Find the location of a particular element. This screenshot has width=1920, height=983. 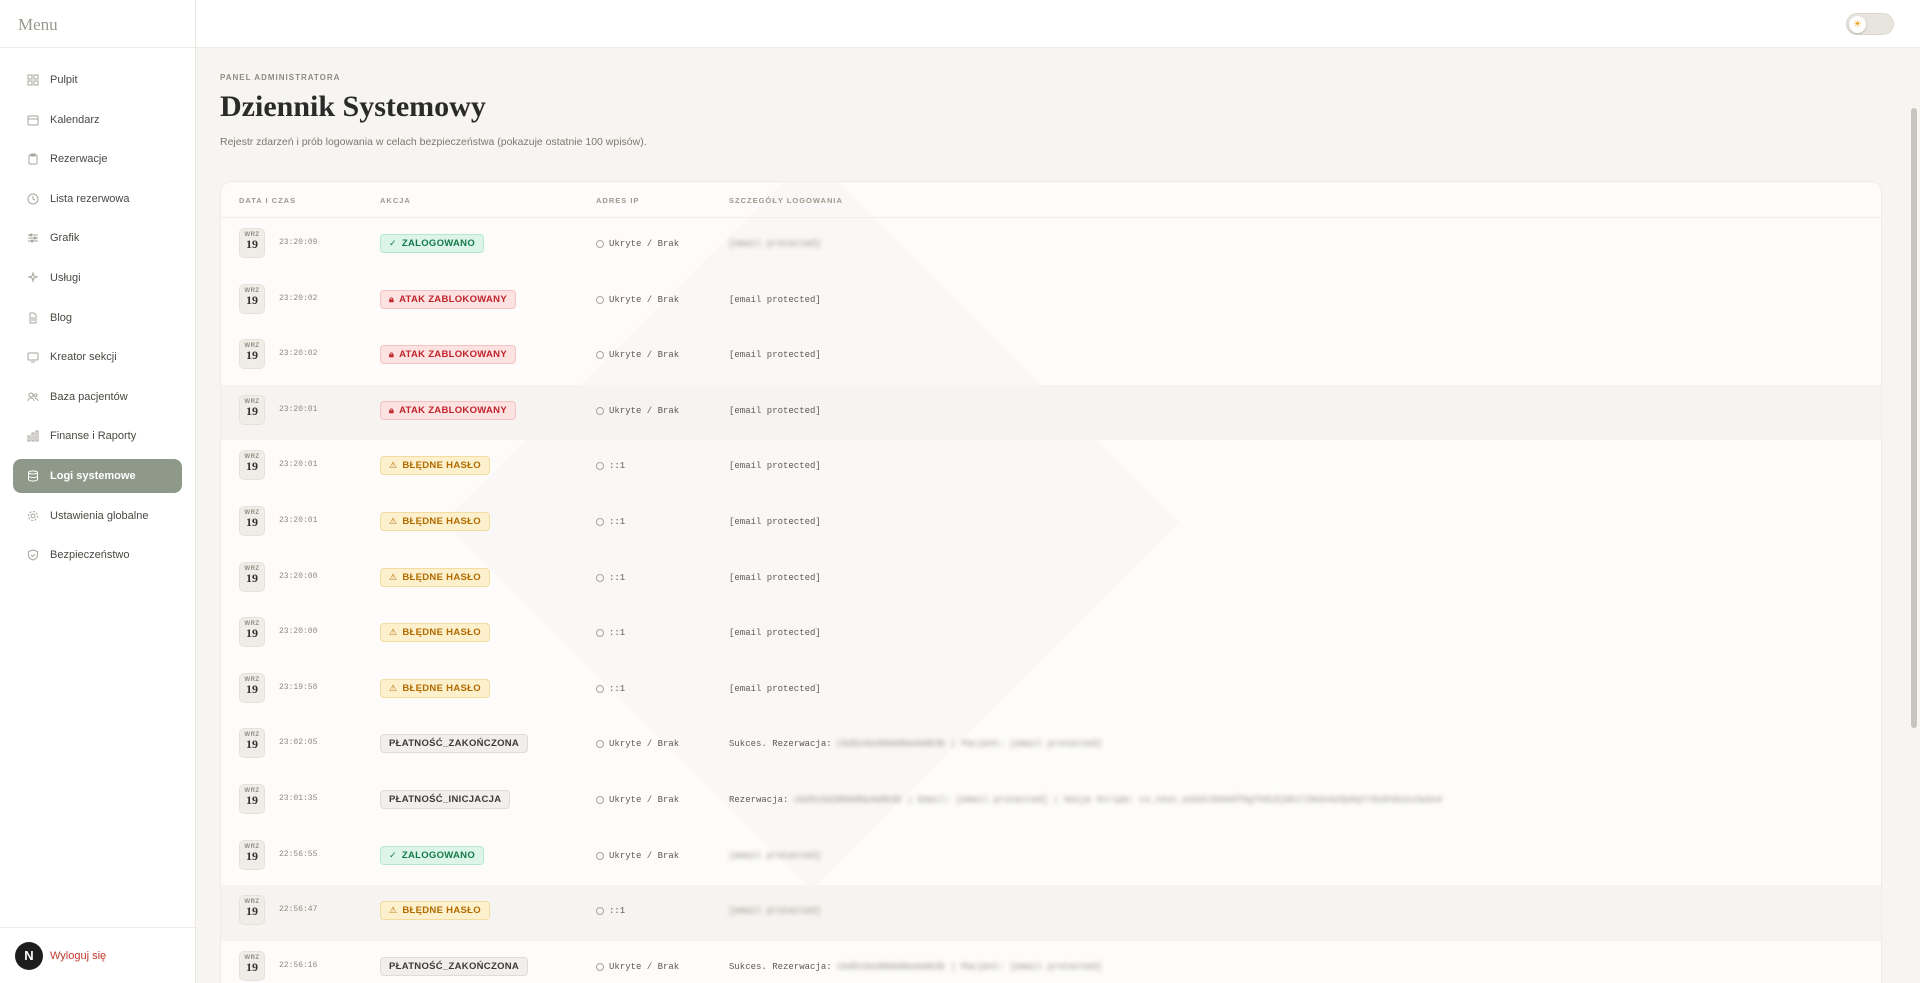

sidebar-item-baza-pacjentów: Baza pacjentów is located at coordinates (97, 397).